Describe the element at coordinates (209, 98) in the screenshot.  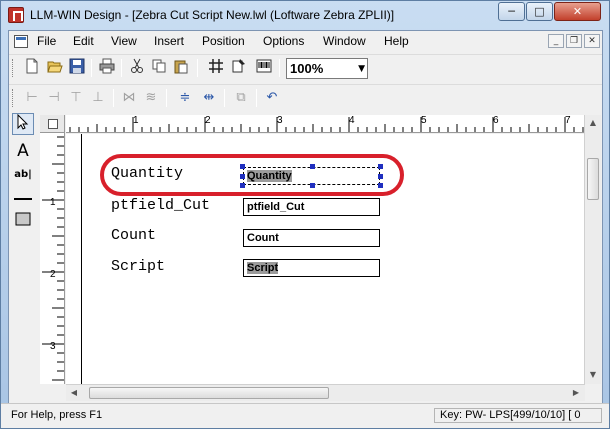
I see `space-horizontal-icon: ⇹` at that location.